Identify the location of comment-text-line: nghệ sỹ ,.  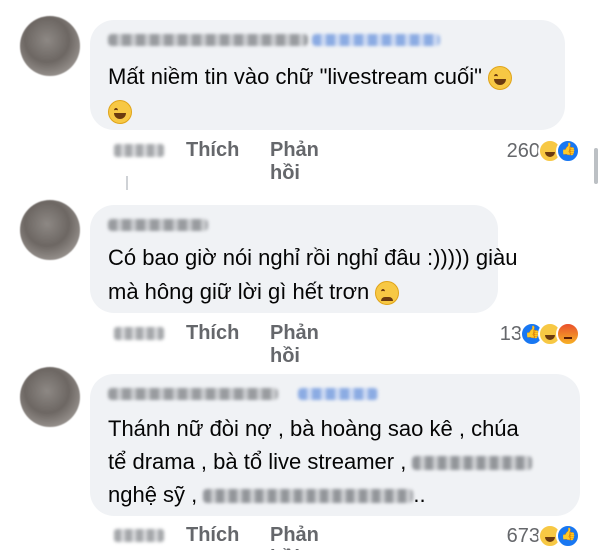
(153, 494).